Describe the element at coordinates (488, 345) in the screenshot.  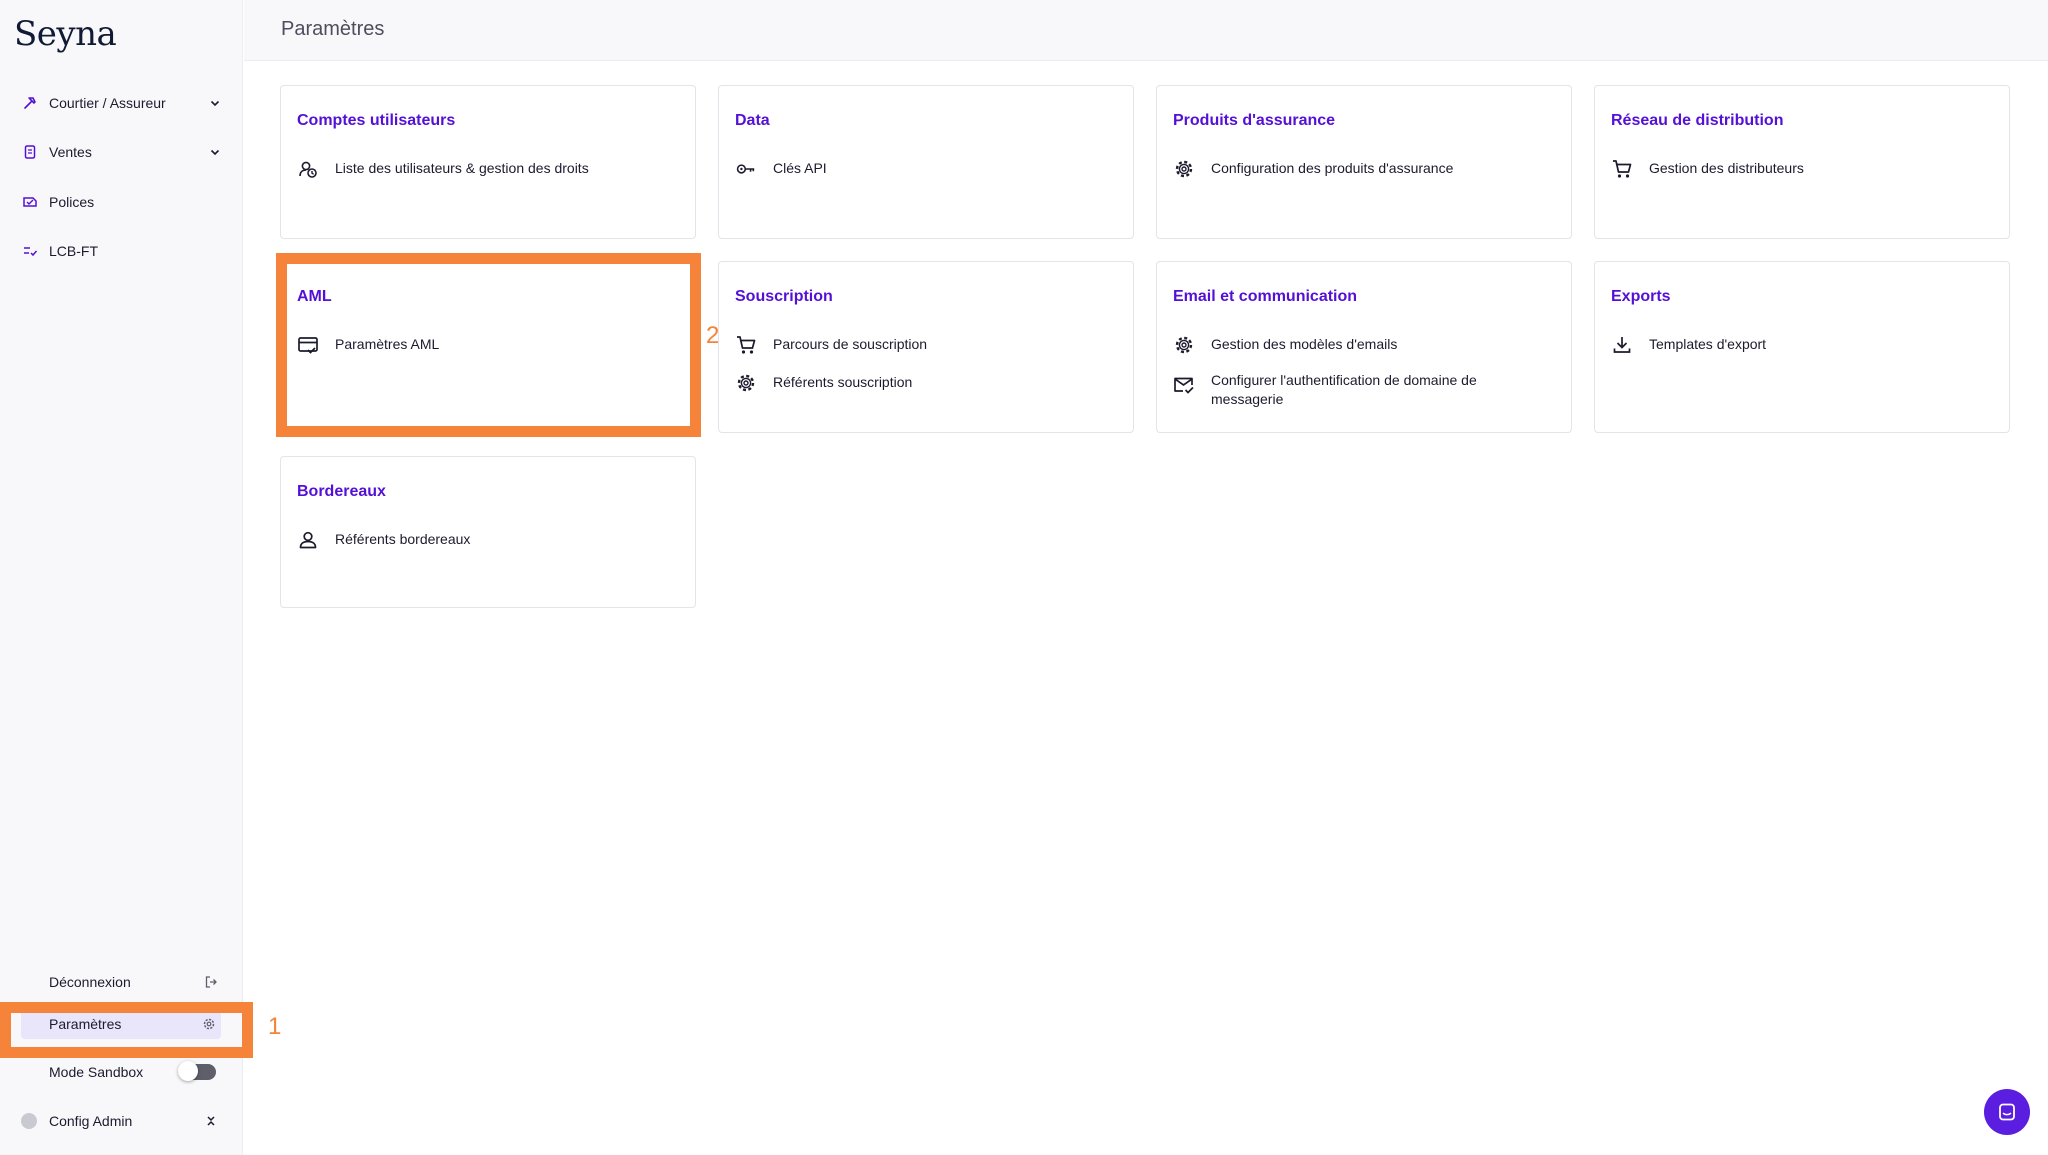
I see `highlight-box-aml` at that location.